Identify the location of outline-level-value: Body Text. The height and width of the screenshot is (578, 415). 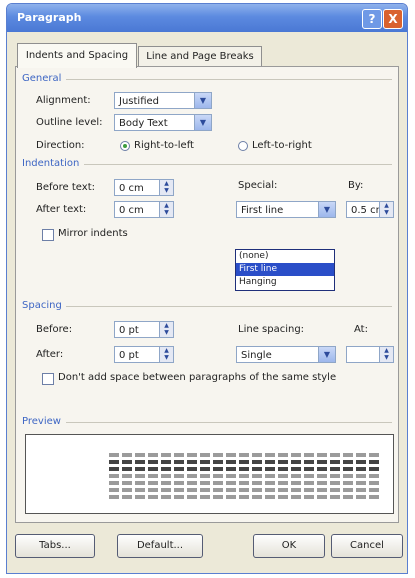
(143, 123).